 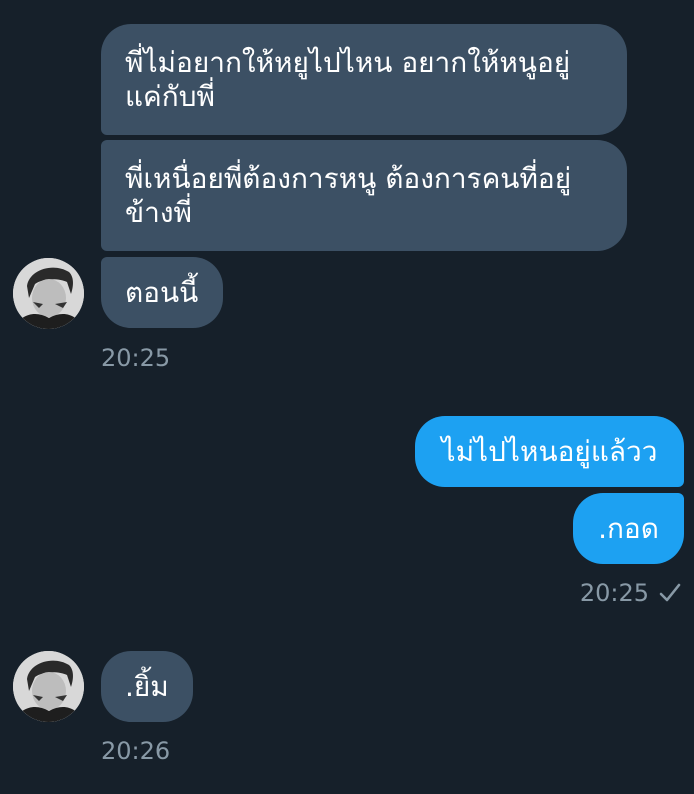 What do you see at coordinates (136, 751) in the screenshot?
I see `message-timestamp: 20:26` at bounding box center [136, 751].